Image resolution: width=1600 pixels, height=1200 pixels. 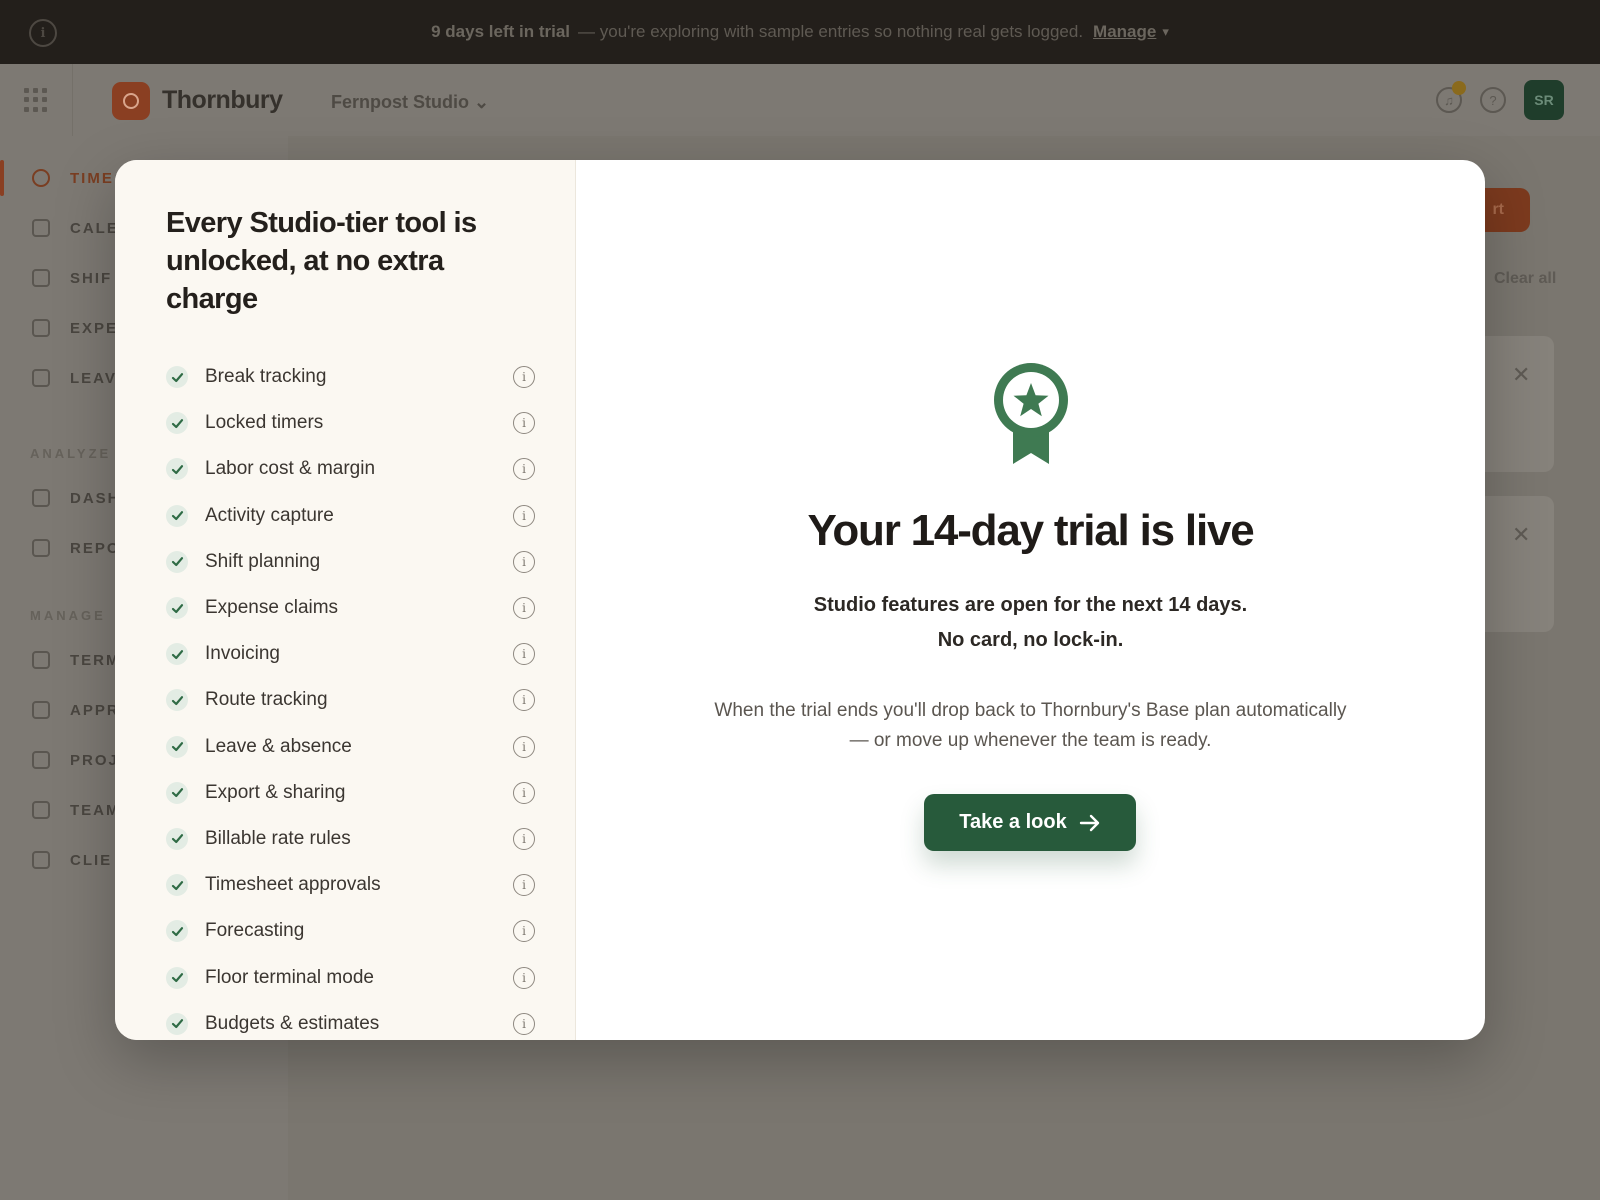 I want to click on sidebar-item-label: CALE, so click(x=94, y=228).